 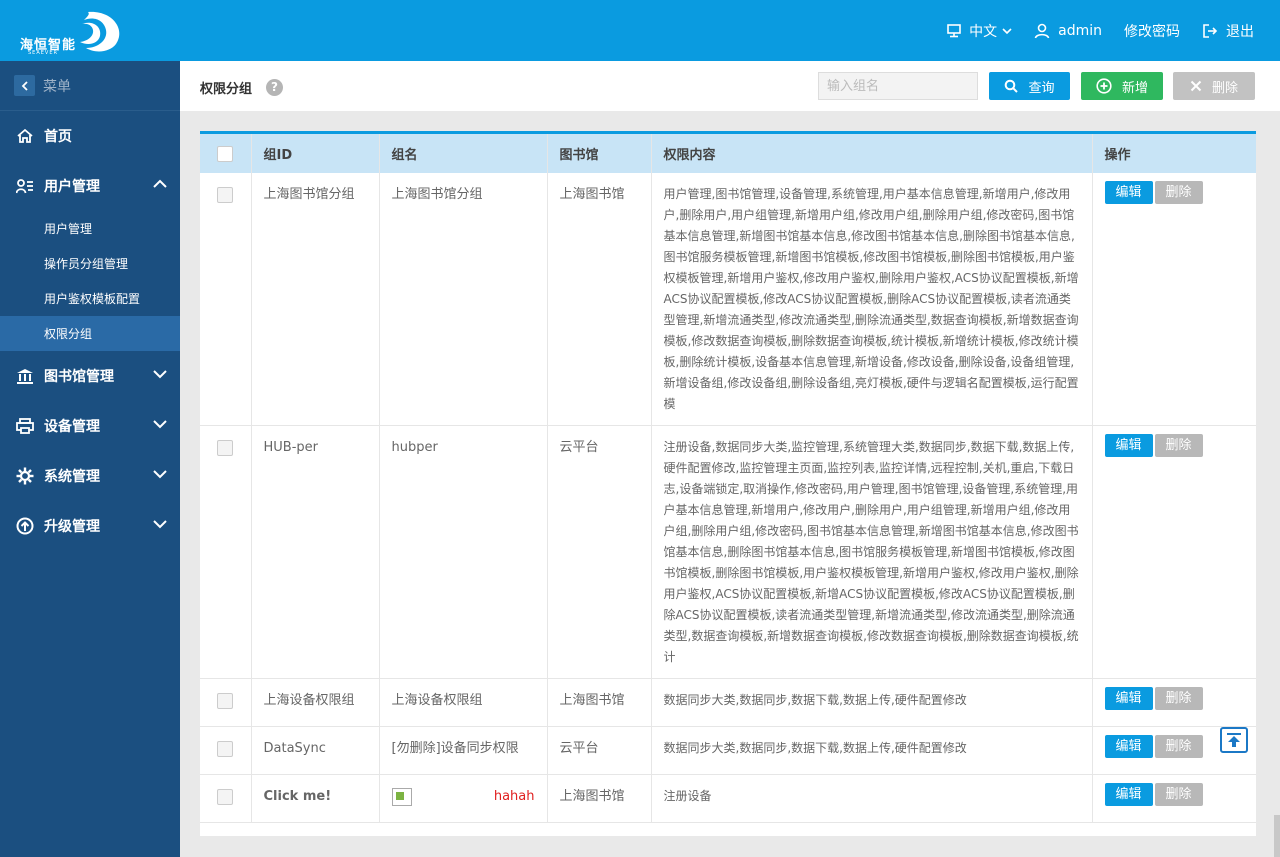 I want to click on group-id: 上海图书馆分组, so click(x=315, y=299).